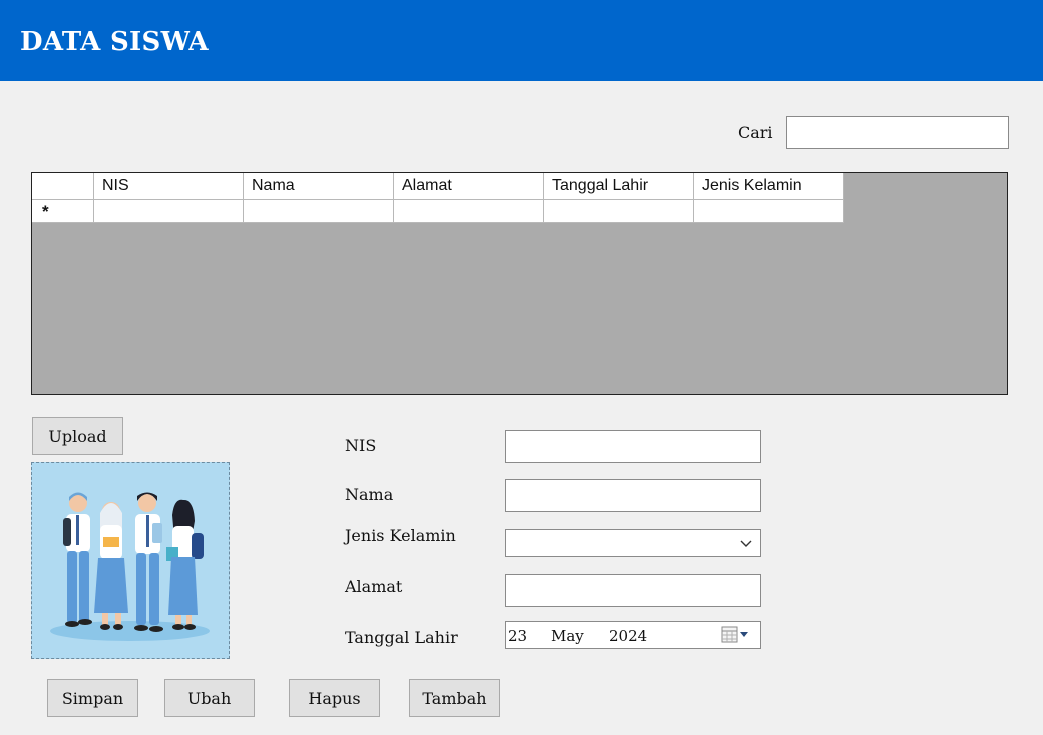 The height and width of the screenshot is (735, 1043). I want to click on new-row-cell-tanggal-lahir, so click(619, 211).